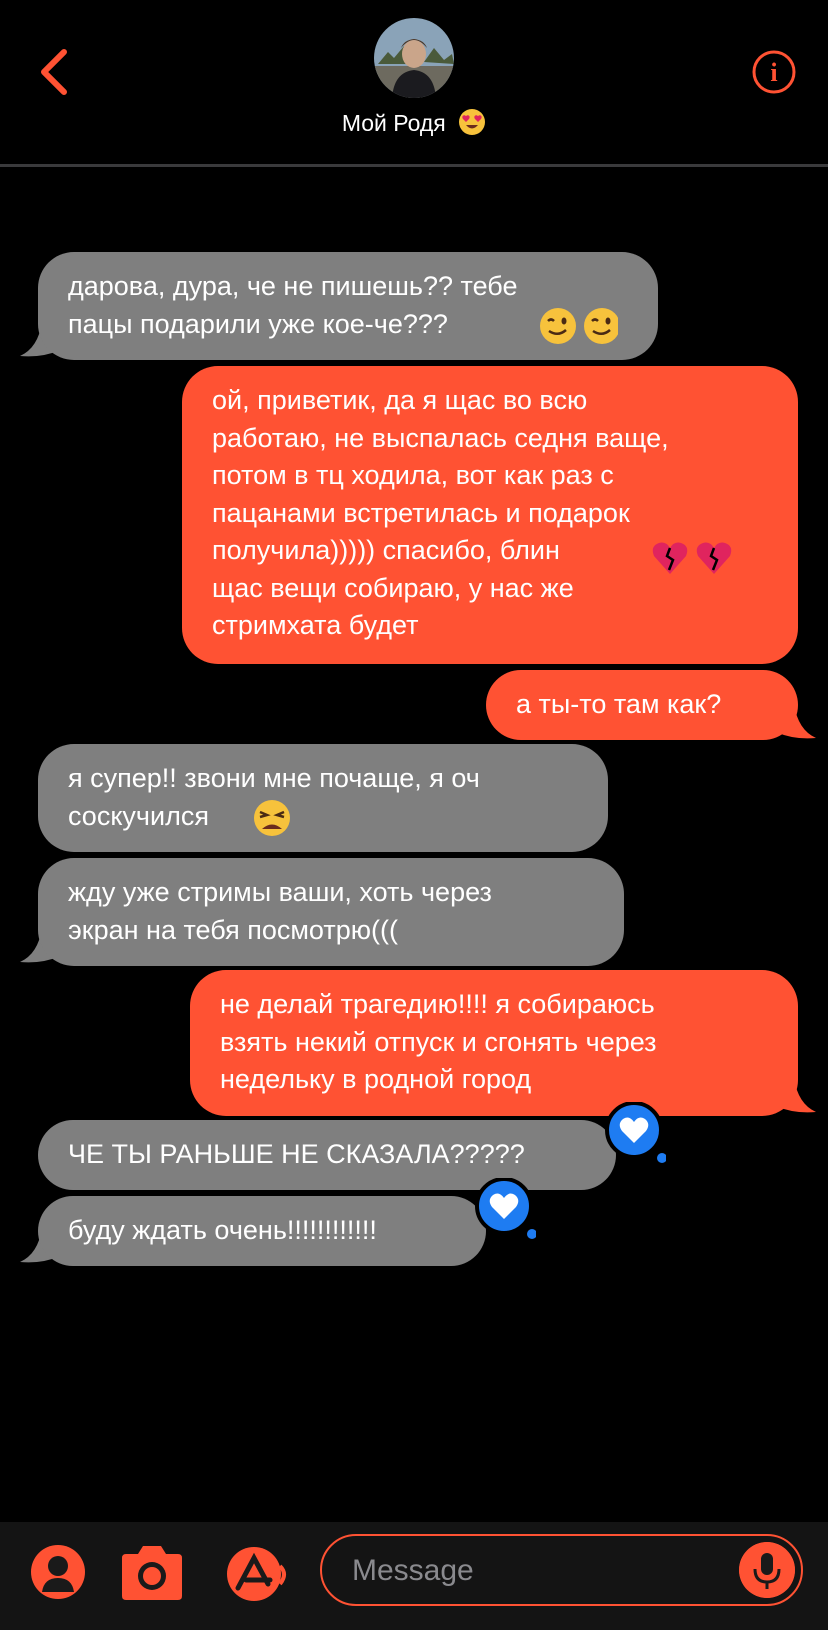 Image resolution: width=828 pixels, height=1630 pixels. What do you see at coordinates (222, 1230) in the screenshot?
I see `message-text: буду ждать очень!!!!!!!!!!!!` at bounding box center [222, 1230].